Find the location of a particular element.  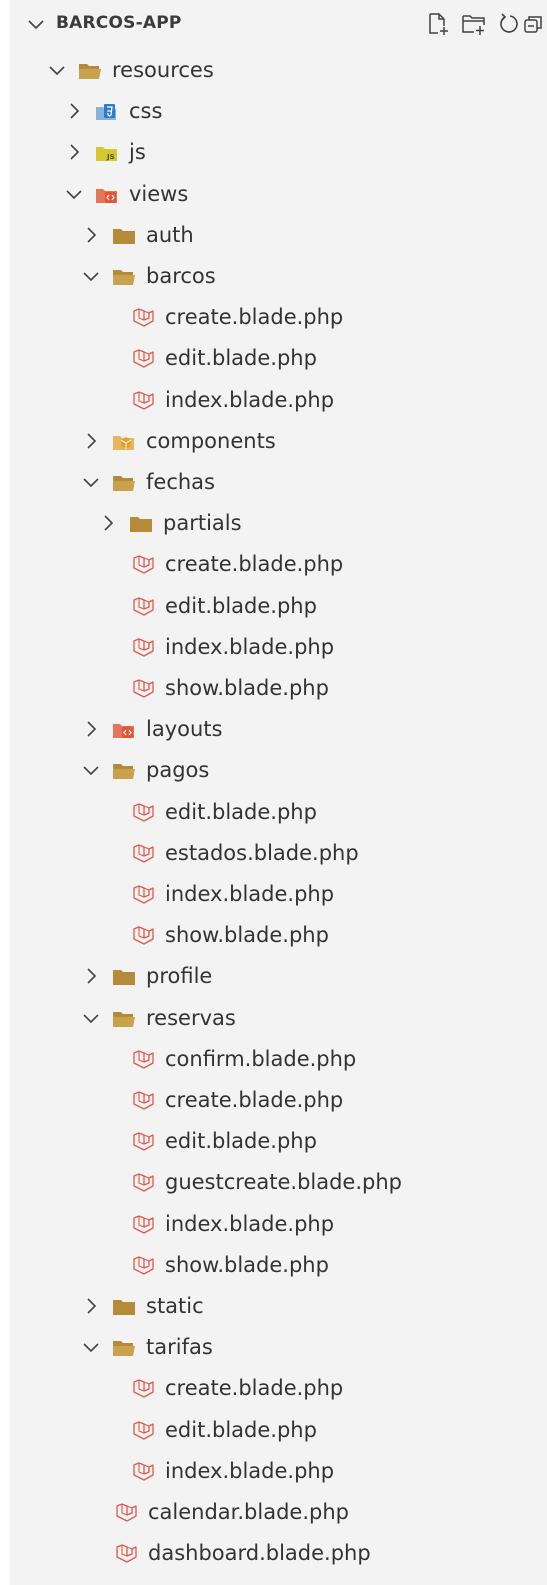

tree-folder-item: resources is located at coordinates (278, 70).